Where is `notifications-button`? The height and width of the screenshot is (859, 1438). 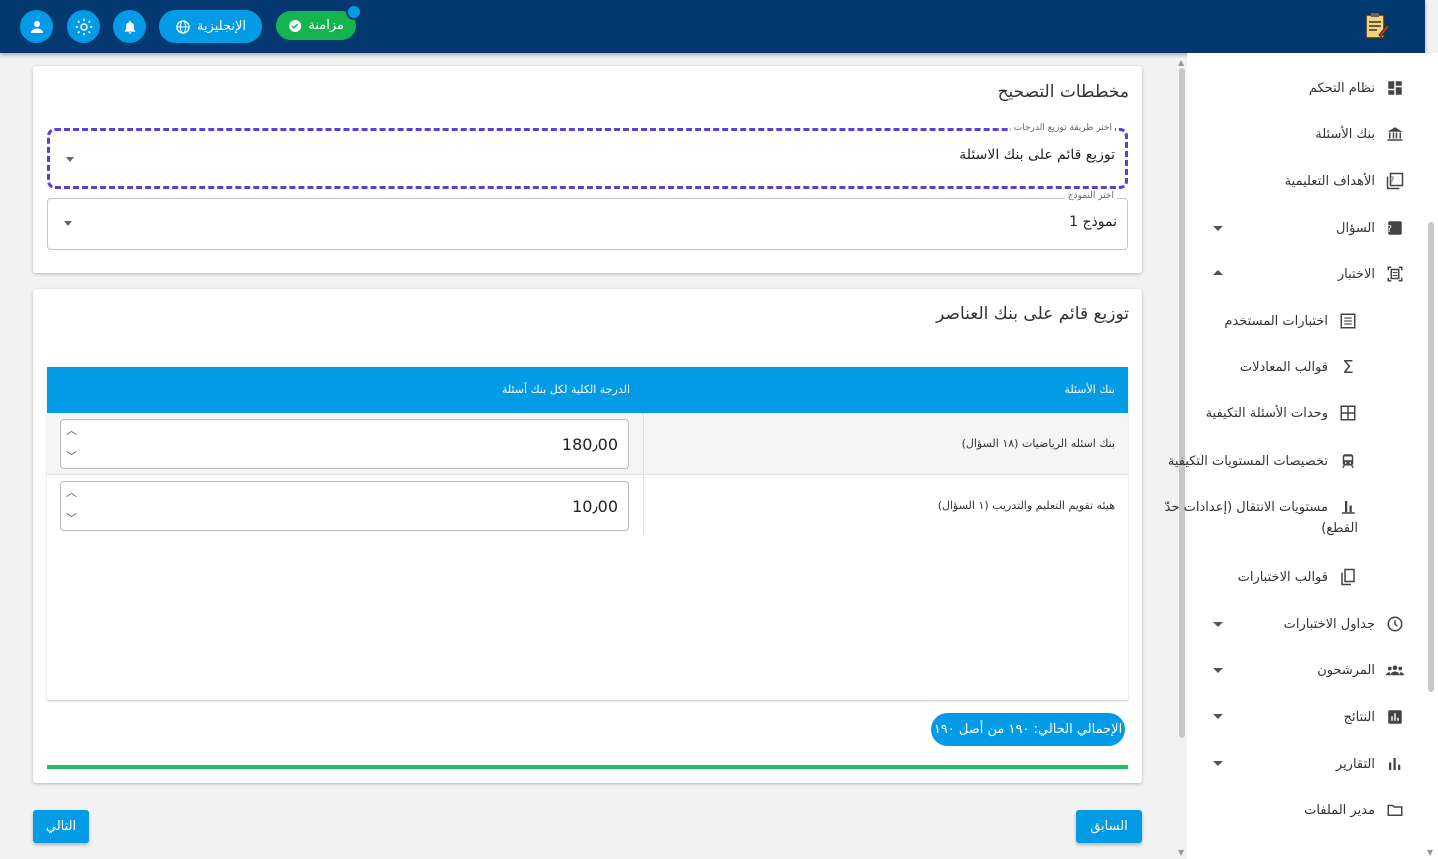
notifications-button is located at coordinates (129, 26).